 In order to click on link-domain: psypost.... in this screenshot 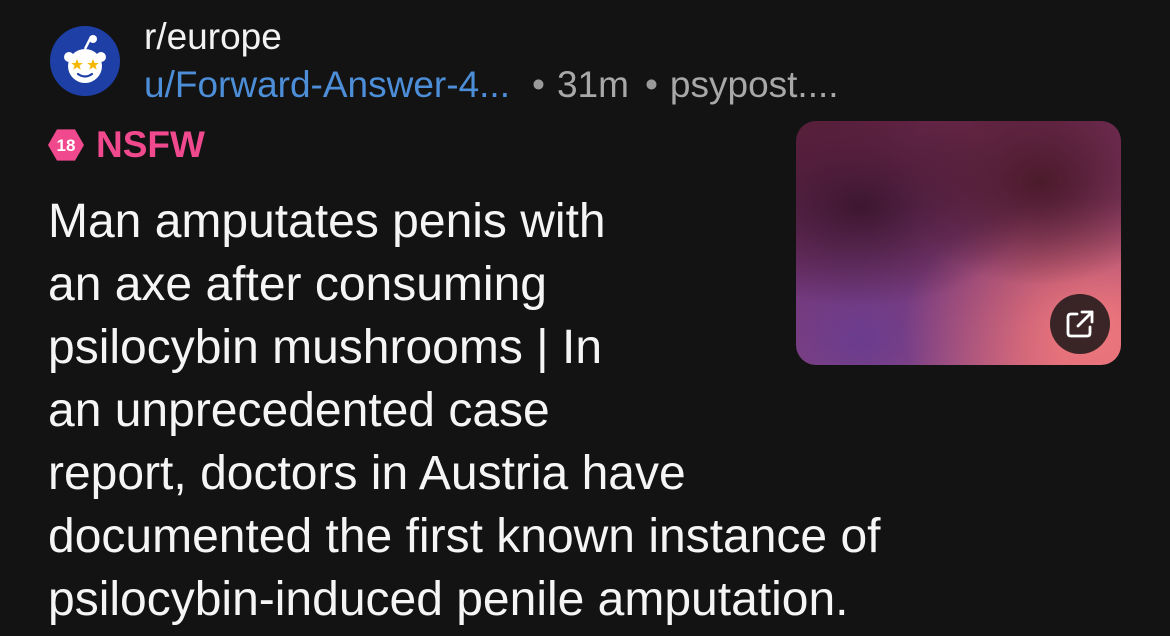, I will do `click(754, 85)`.